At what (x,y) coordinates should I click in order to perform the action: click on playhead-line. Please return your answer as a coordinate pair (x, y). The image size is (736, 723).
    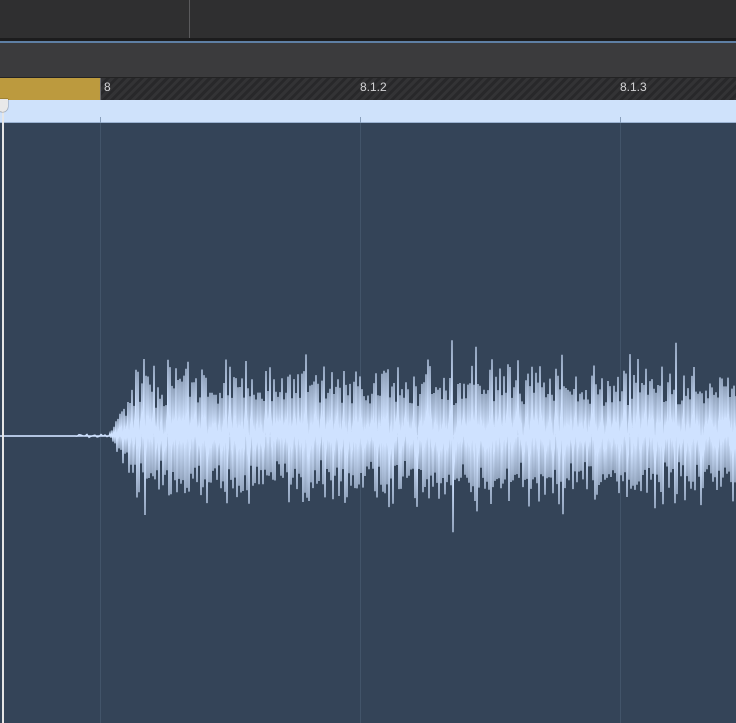
    Looking at the image, I should click on (3, 411).